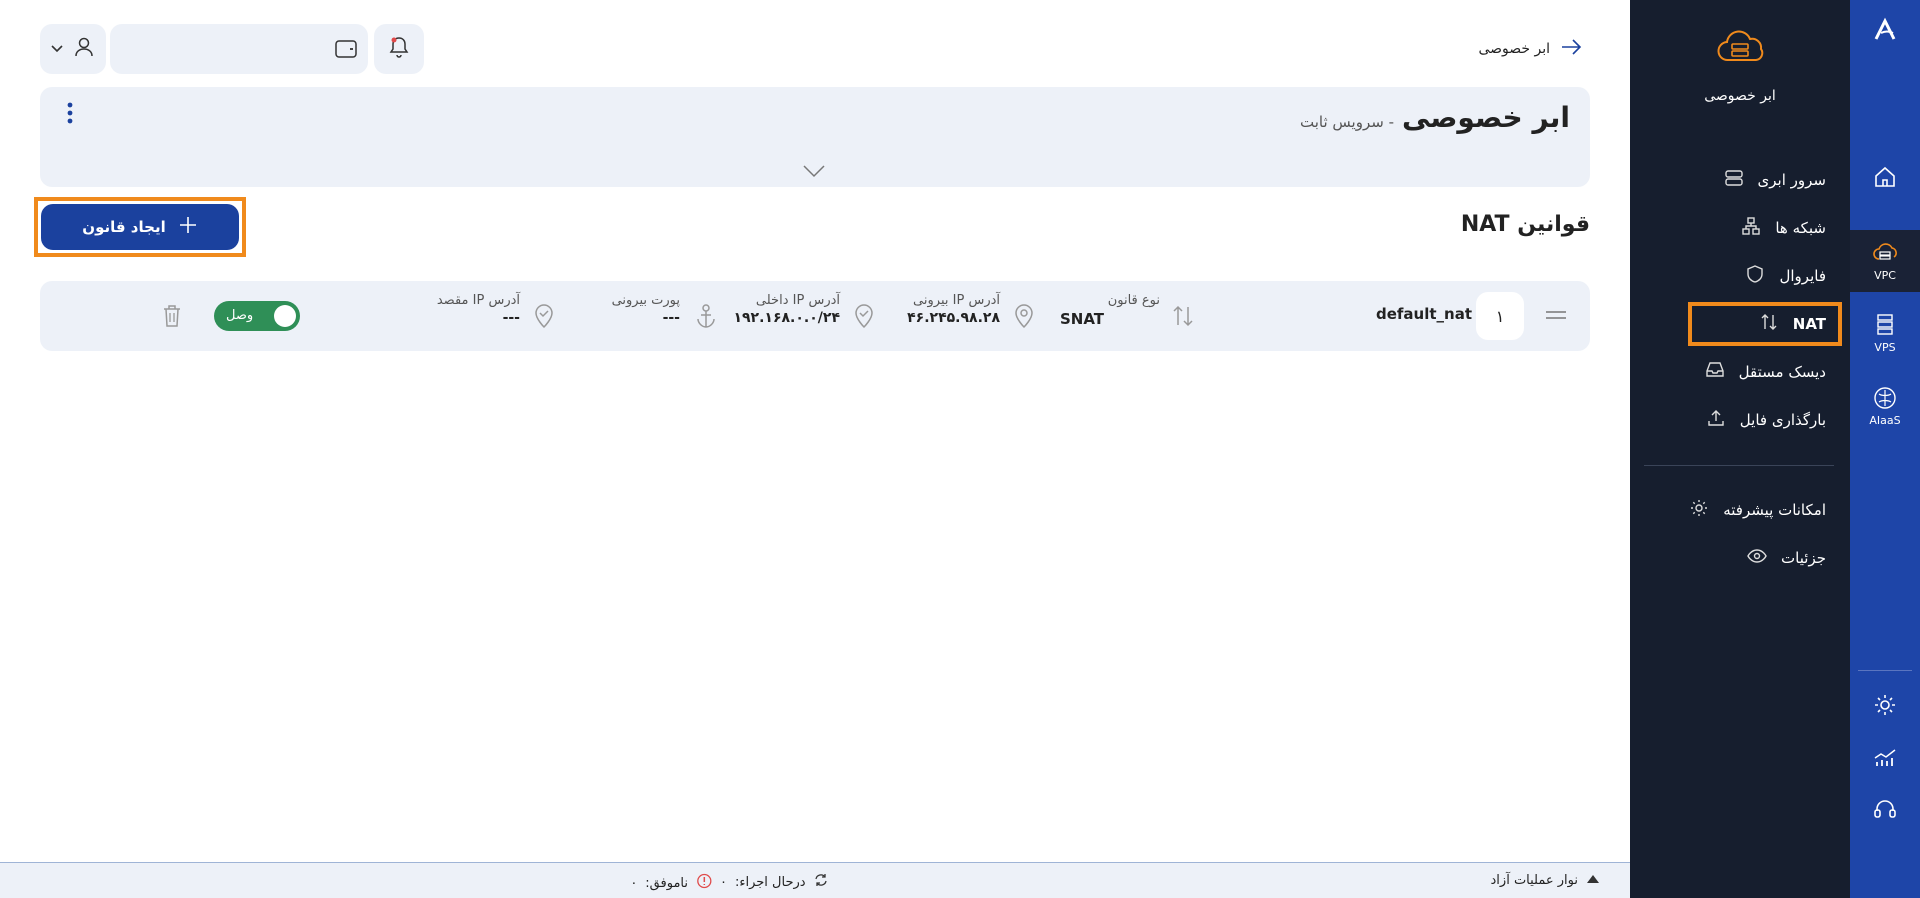  I want to click on eye-icon, so click(1757, 558).